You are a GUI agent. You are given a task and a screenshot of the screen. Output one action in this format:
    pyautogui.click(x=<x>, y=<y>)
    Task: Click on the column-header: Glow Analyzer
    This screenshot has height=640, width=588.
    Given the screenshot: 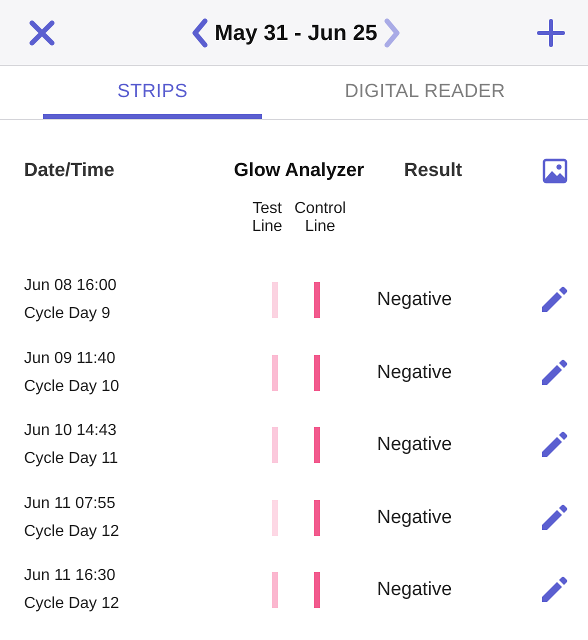 What is the action you would take?
    pyautogui.click(x=299, y=171)
    